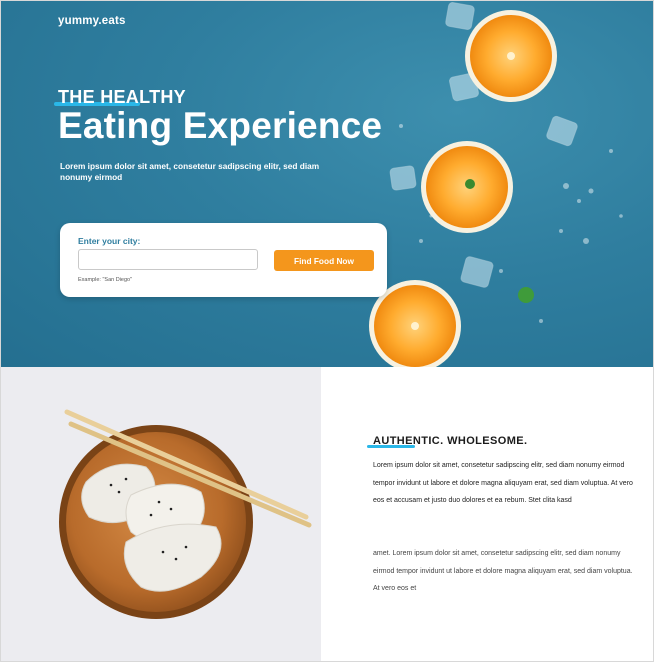 The width and height of the screenshot is (654, 662). Describe the element at coordinates (168, 259) in the screenshot. I see `city-input` at that location.